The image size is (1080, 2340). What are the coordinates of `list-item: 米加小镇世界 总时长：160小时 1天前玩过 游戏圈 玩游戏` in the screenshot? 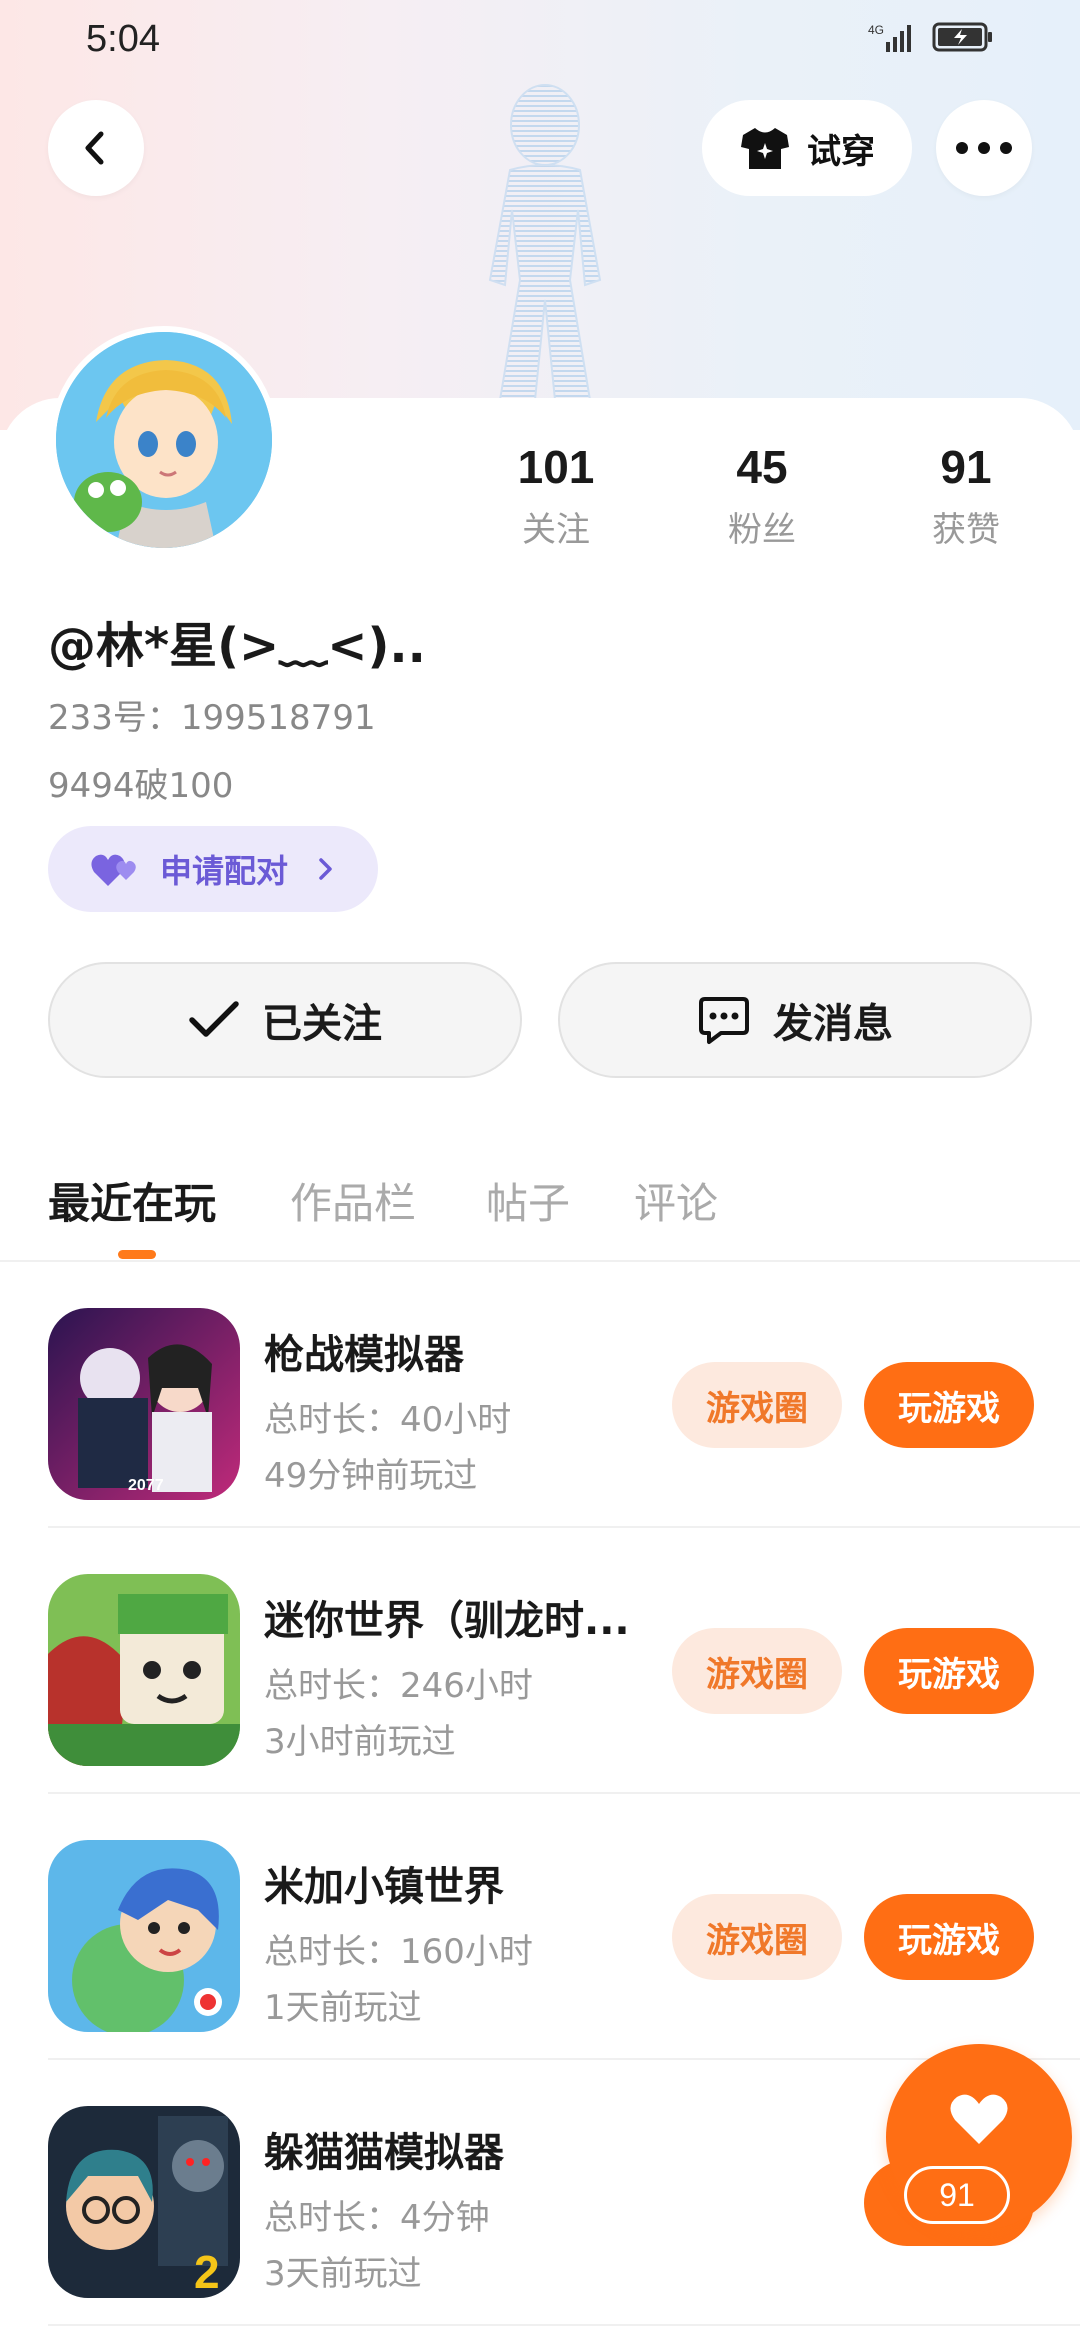 It's located at (564, 1927).